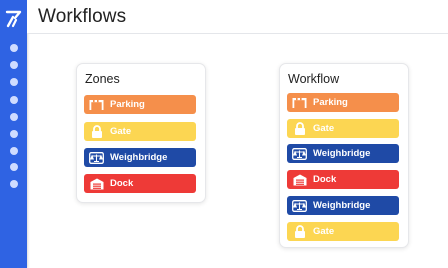  What do you see at coordinates (237, 17) in the screenshot?
I see `page-header: Workflows` at bounding box center [237, 17].